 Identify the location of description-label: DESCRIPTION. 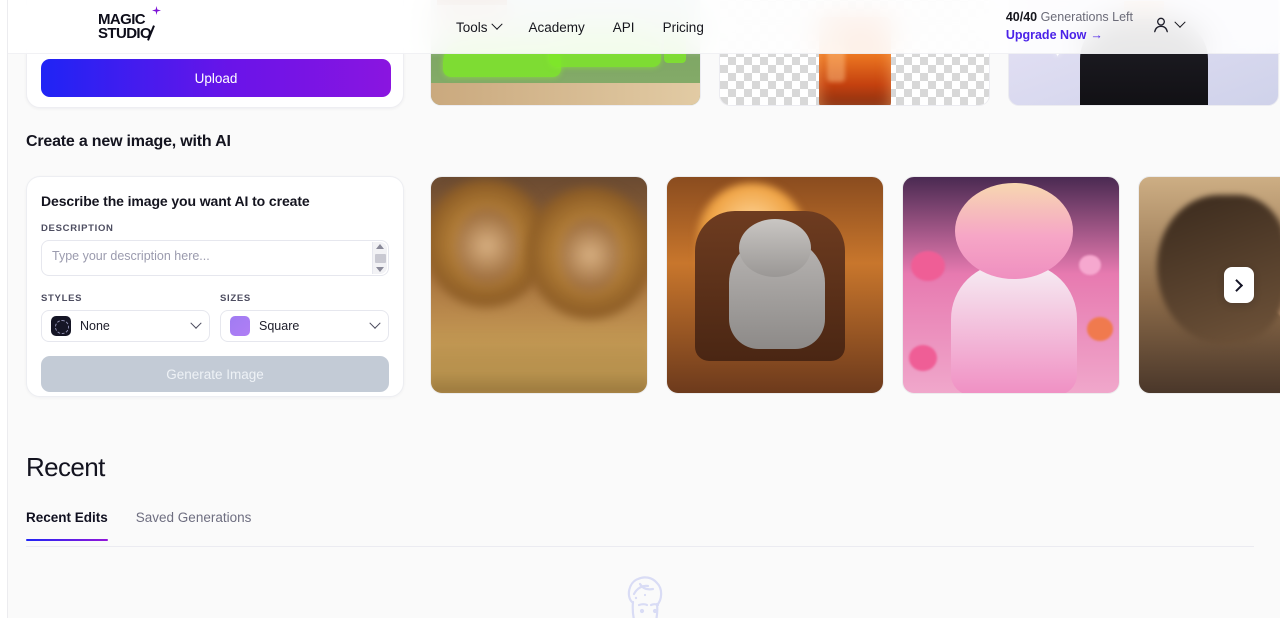
(77, 228).